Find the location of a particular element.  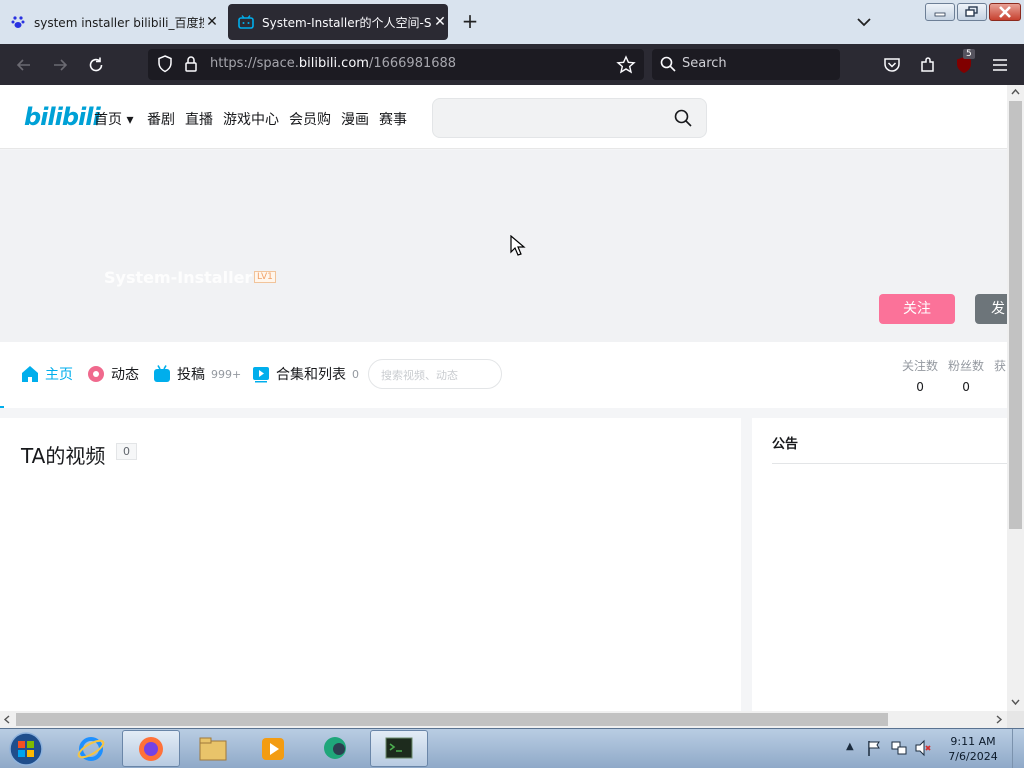

user-signature is located at coordinates (269, 305).